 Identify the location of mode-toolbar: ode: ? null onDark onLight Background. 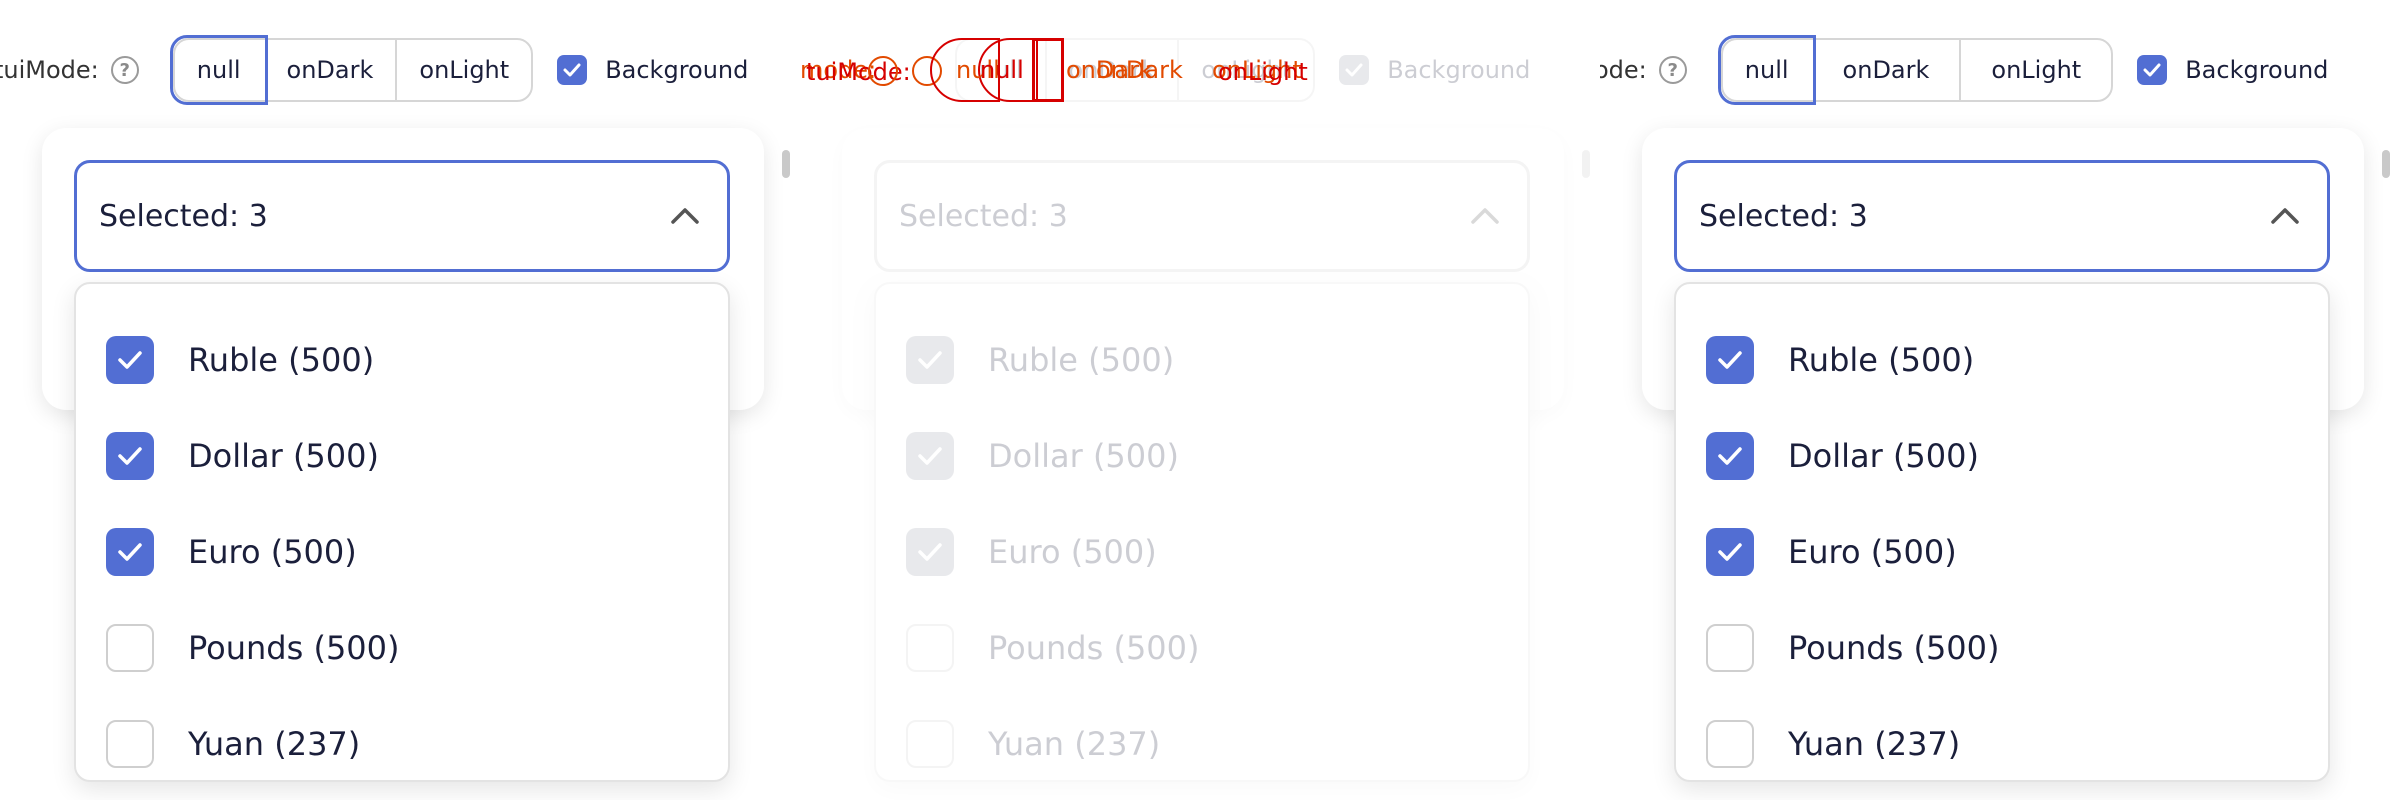
(1964, 70).